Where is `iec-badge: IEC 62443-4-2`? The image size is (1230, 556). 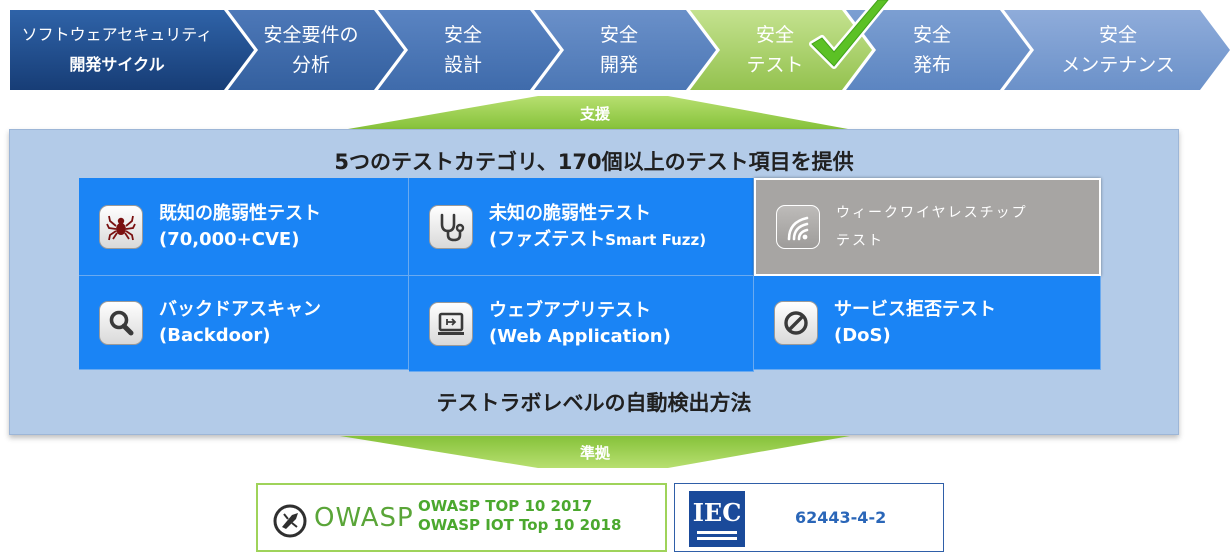 iec-badge: IEC 62443-4-2 is located at coordinates (809, 517).